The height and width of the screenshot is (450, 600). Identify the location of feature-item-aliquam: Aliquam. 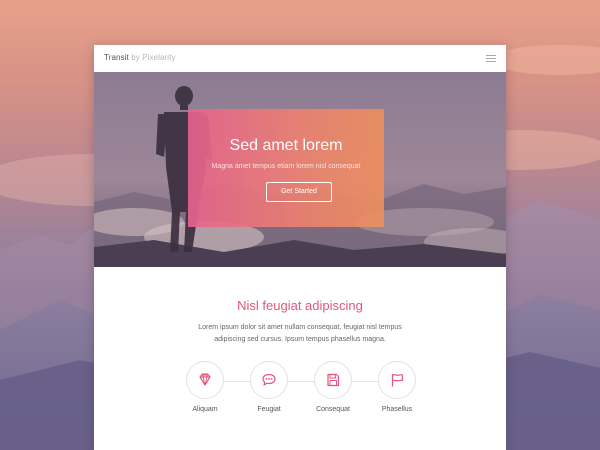
(205, 387).